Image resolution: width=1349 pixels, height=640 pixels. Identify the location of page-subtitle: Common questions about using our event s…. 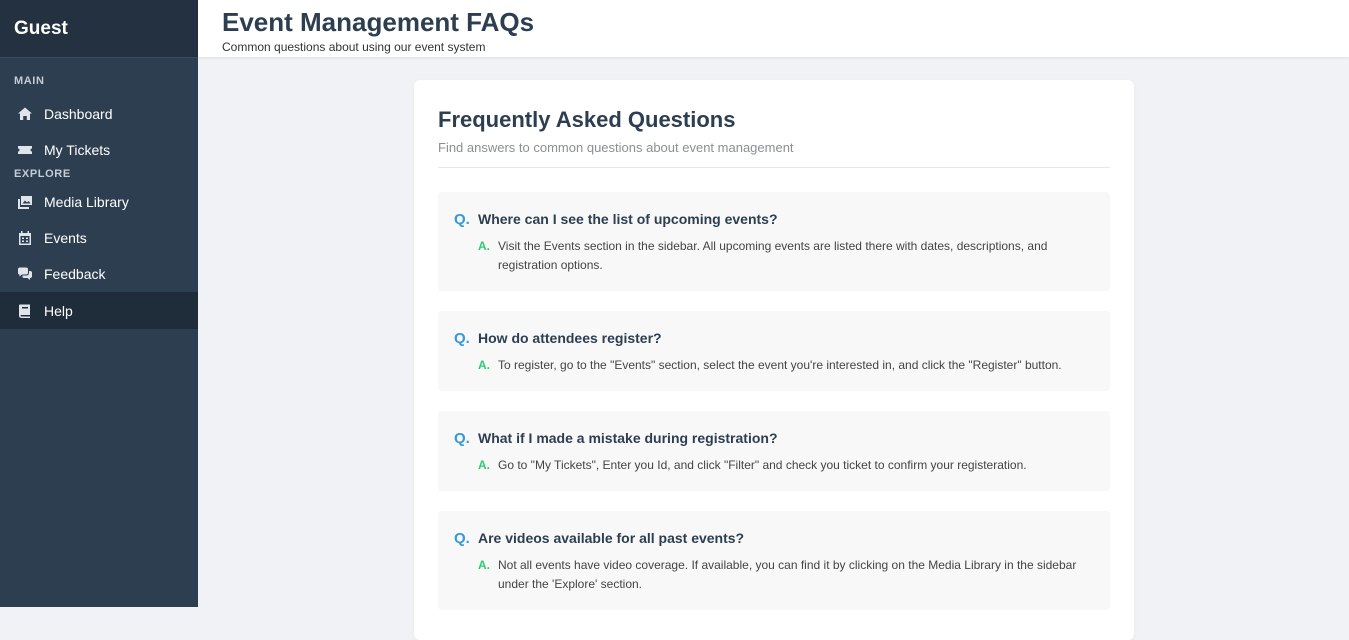
(354, 47).